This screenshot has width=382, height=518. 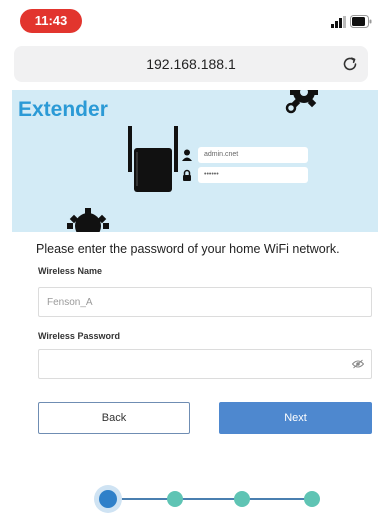 I want to click on address-bar: 192.168.188.1, so click(x=191, y=64).